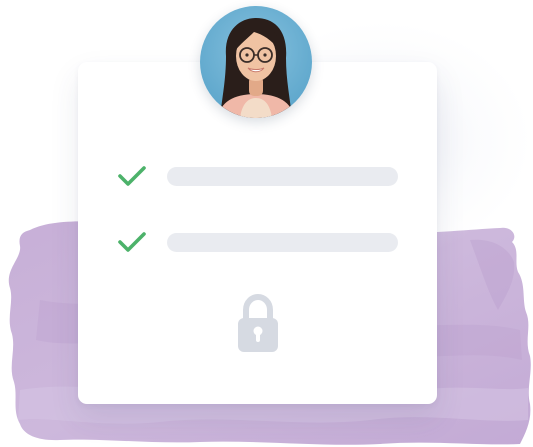 This screenshot has width=533, height=447. What do you see at coordinates (258, 323) in the screenshot?
I see `padlock-icon` at bounding box center [258, 323].